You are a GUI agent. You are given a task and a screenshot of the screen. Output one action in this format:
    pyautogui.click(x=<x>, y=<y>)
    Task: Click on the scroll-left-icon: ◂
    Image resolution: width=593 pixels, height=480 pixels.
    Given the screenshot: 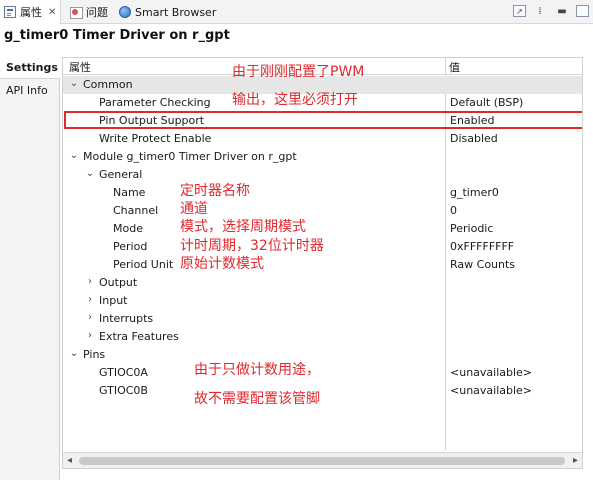 What is the action you would take?
    pyautogui.click(x=69, y=460)
    